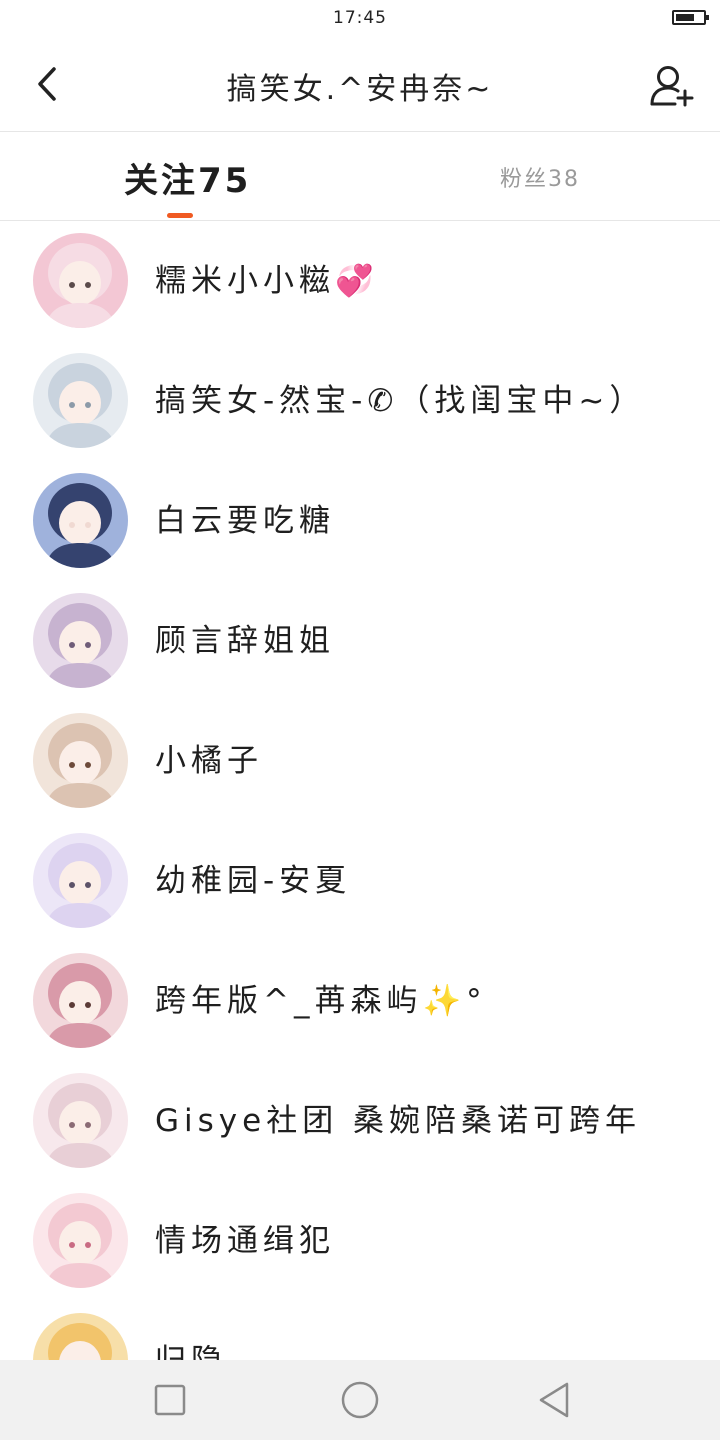 This screenshot has height=1440, width=720. I want to click on user-name: Gisye社团 桑婉陪桑诺可跨年, so click(398, 1121).